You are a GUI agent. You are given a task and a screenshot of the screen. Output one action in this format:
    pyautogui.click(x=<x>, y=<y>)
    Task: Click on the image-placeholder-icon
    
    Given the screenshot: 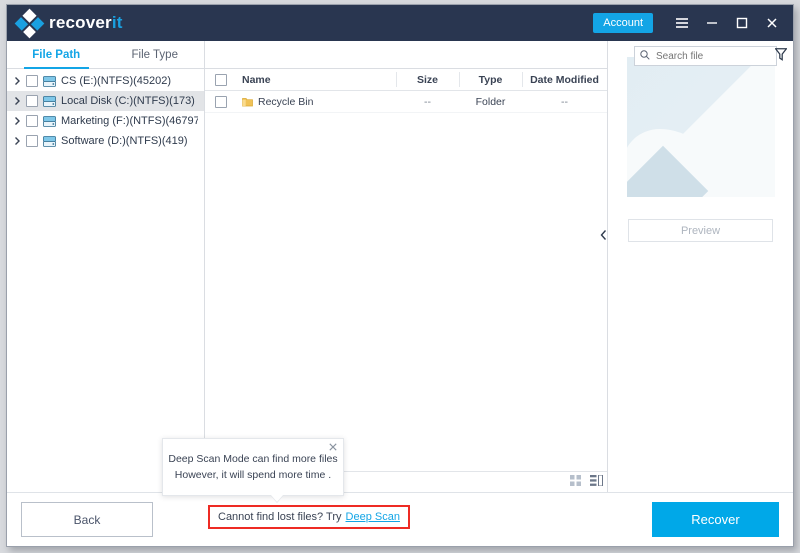 What is the action you would take?
    pyautogui.click(x=700, y=127)
    